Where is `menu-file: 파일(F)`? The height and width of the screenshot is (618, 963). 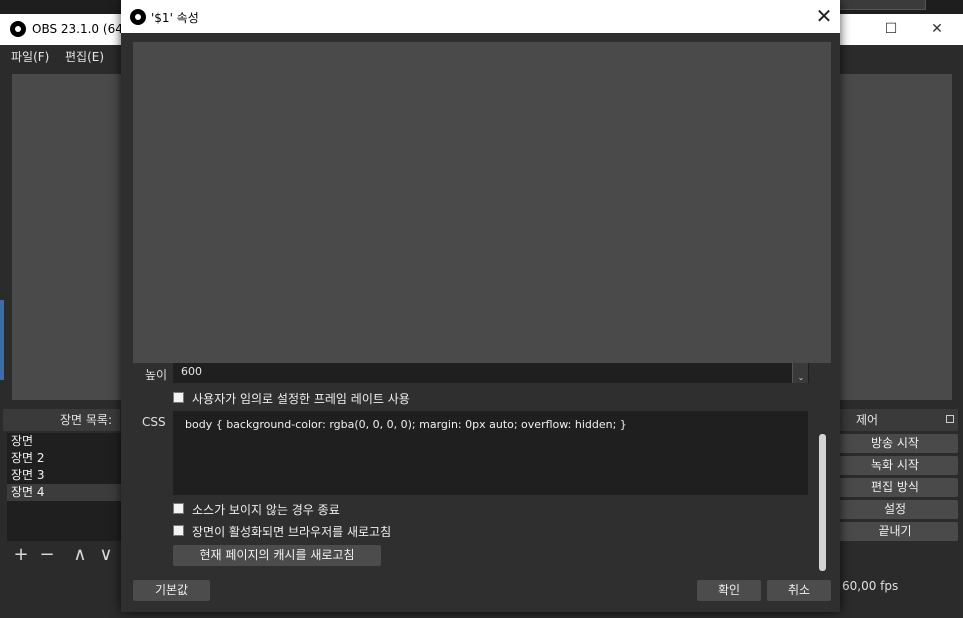
menu-file: 파일(F) is located at coordinates (30, 56).